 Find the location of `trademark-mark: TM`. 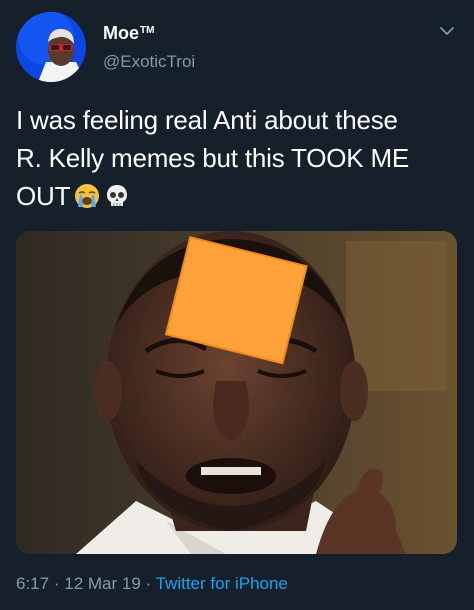

trademark-mark: TM is located at coordinates (147, 30).